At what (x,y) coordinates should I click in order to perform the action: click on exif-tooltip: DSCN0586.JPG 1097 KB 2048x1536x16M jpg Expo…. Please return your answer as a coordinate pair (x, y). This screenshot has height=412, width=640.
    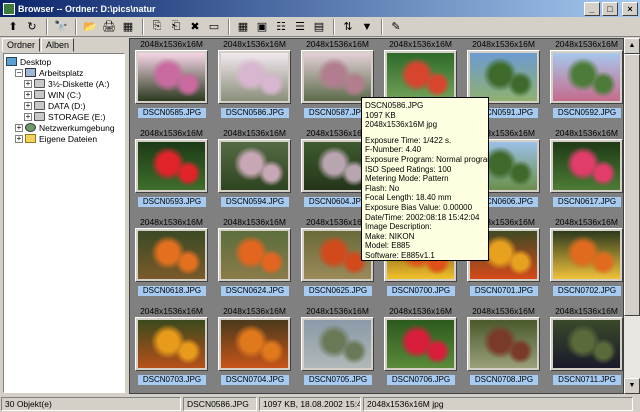
    Looking at the image, I should click on (425, 179).